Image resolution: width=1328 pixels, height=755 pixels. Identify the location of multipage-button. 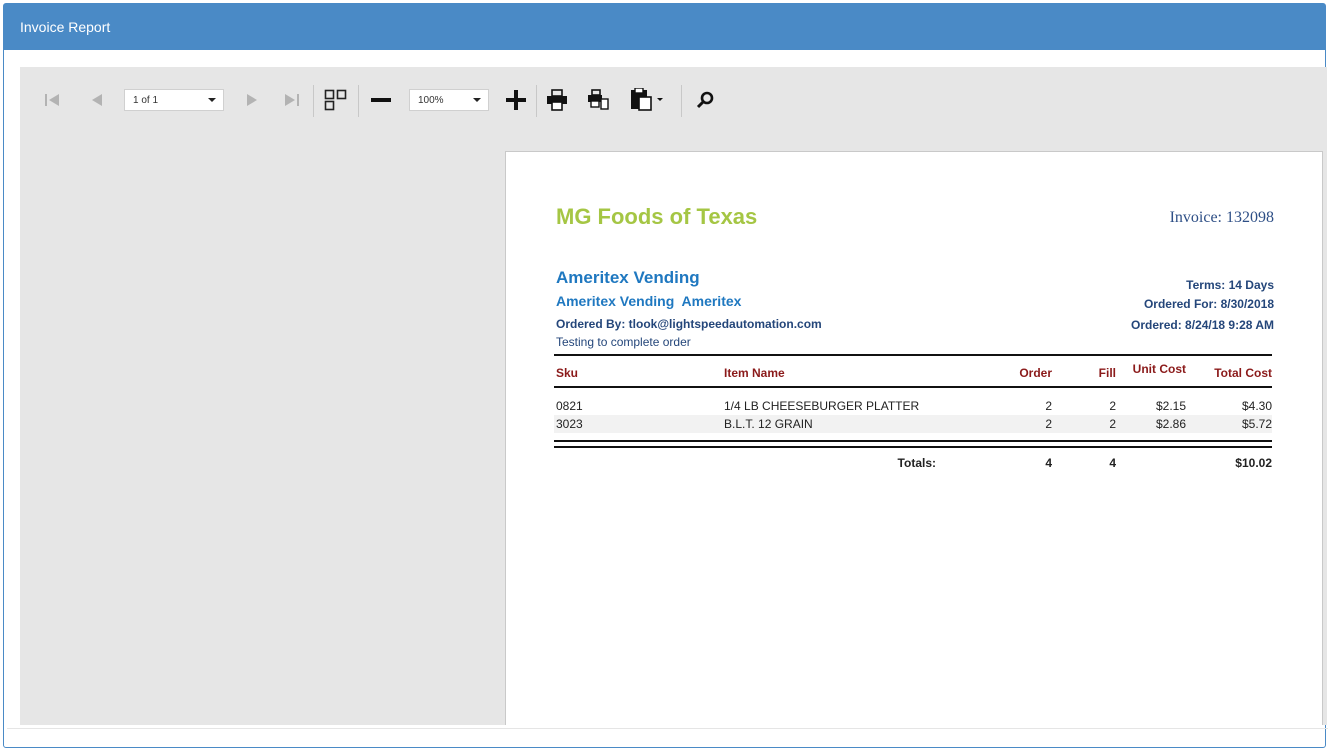
(337, 100).